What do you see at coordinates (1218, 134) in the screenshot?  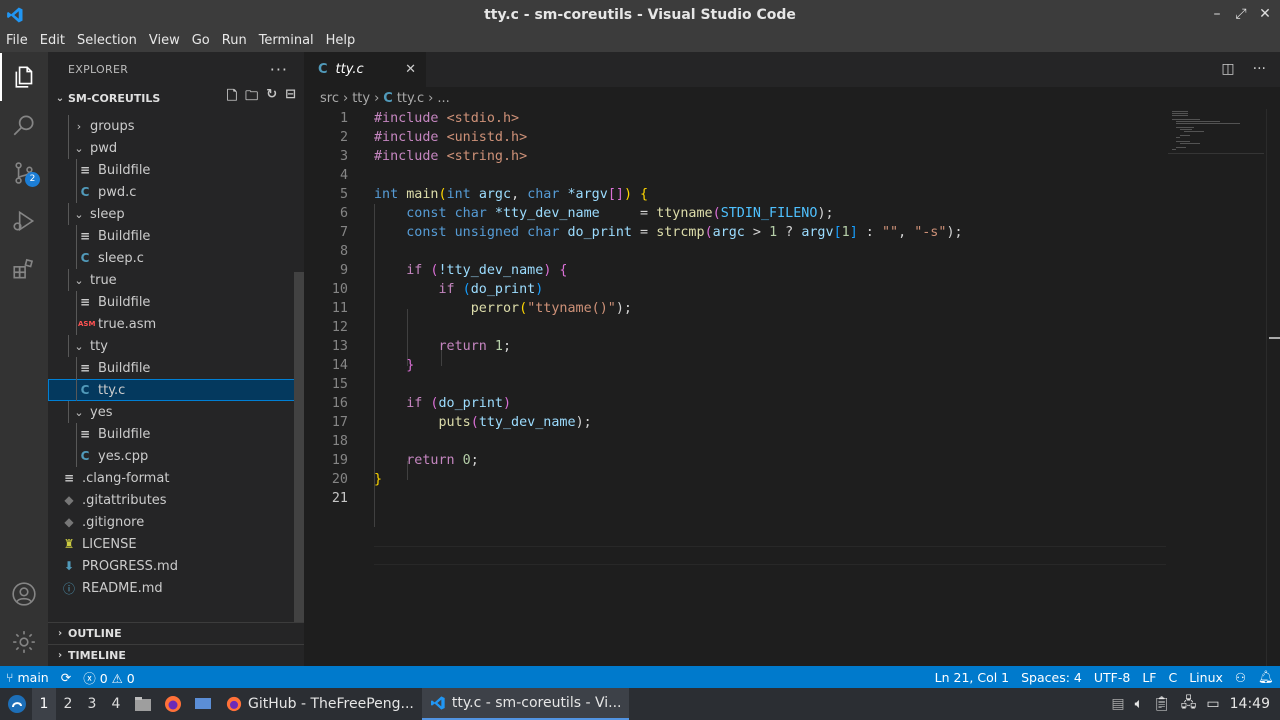 I see `minimap` at bounding box center [1218, 134].